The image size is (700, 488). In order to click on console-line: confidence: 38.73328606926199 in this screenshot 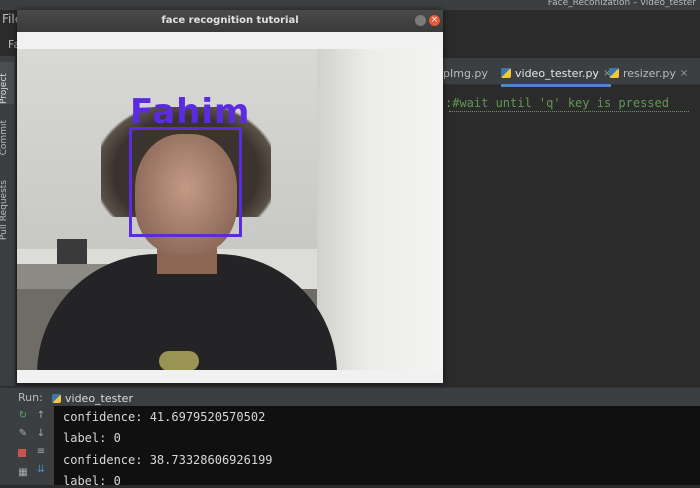, I will do `click(168, 460)`.